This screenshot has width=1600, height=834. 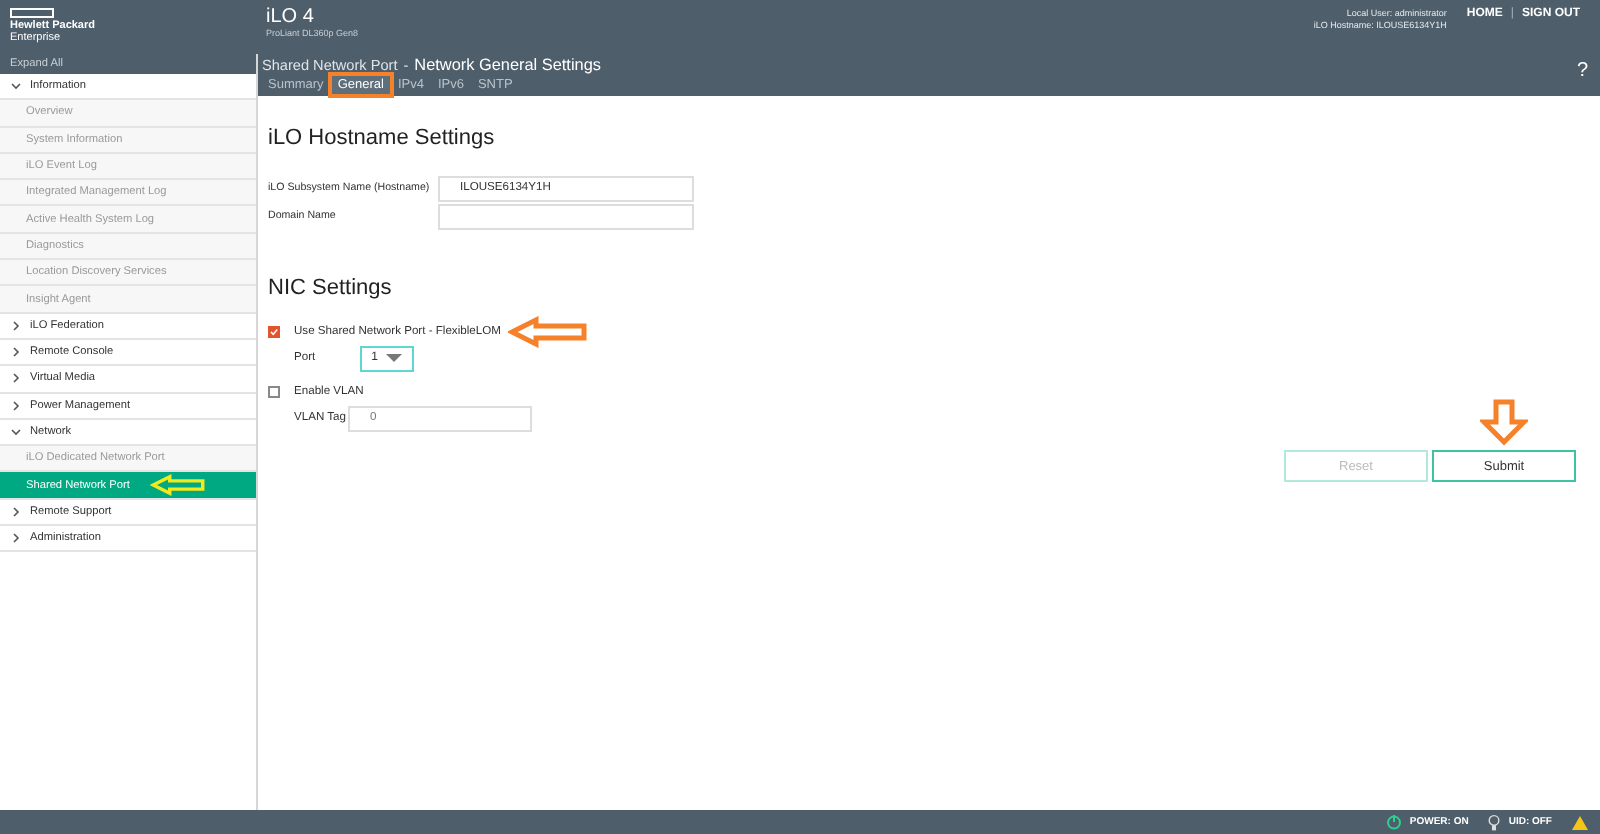 What do you see at coordinates (393, 358) in the screenshot?
I see `dropdown-caret-icon` at bounding box center [393, 358].